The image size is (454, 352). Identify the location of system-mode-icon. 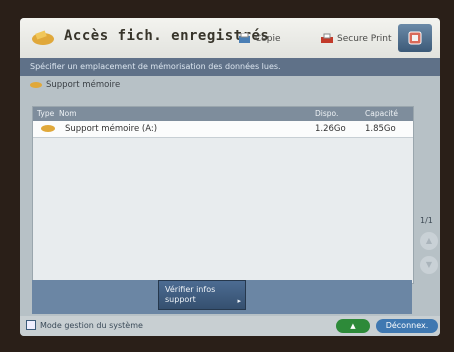
(31, 325).